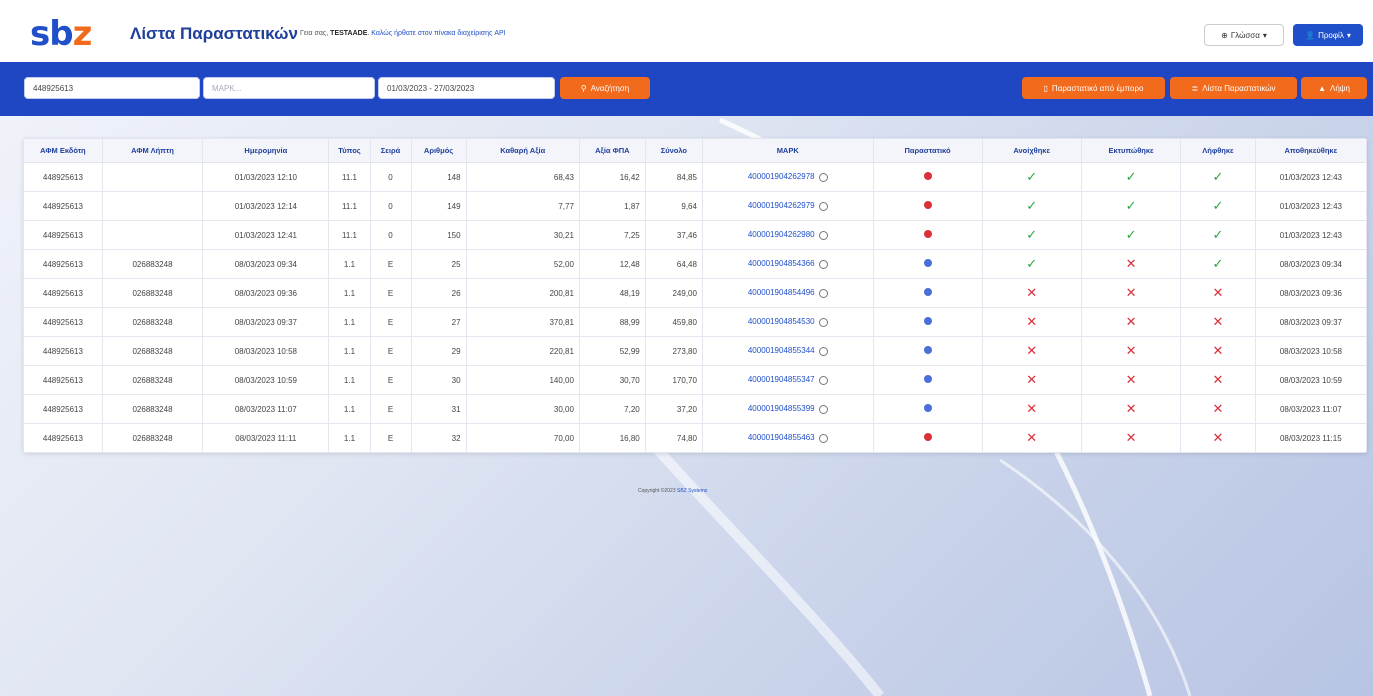 The width and height of the screenshot is (1373, 696). What do you see at coordinates (390, 150) in the screenshot?
I see `column-header: Σειρά` at bounding box center [390, 150].